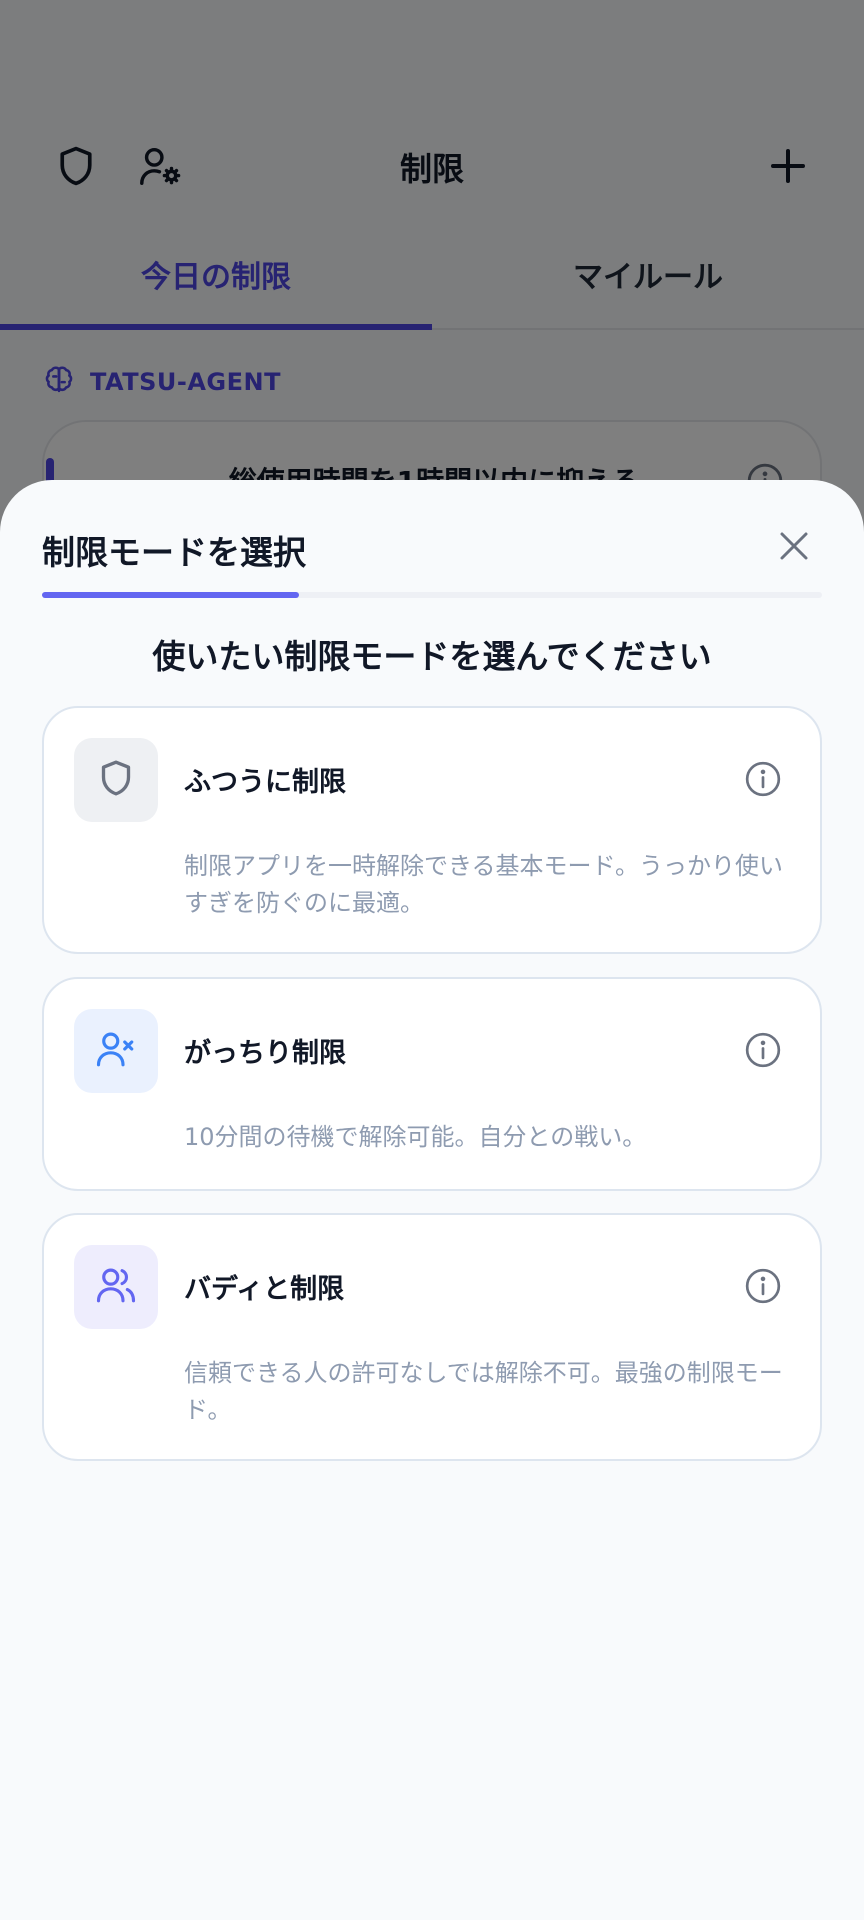 The height and width of the screenshot is (1920, 864). I want to click on mode-name: バディと制限, so click(264, 1289).